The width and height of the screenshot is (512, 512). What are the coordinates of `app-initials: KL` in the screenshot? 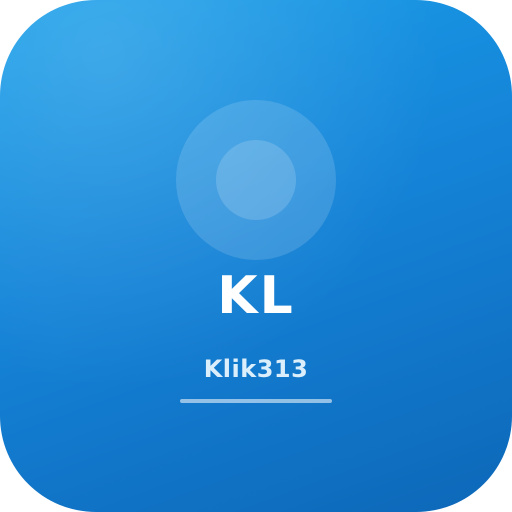 It's located at (256, 296).